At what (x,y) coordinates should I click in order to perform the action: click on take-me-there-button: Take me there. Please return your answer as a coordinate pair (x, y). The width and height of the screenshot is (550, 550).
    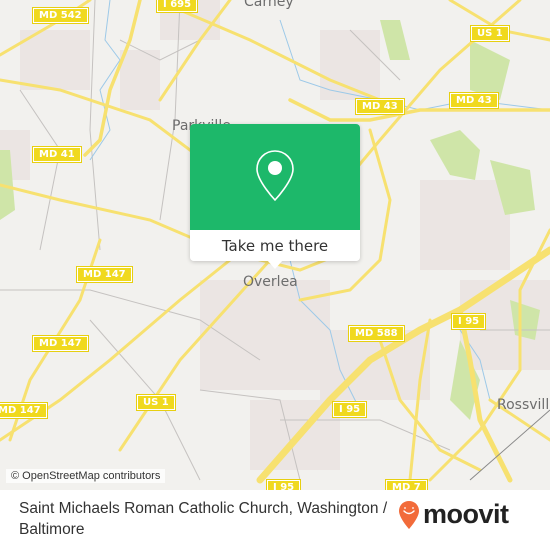
    Looking at the image, I should click on (275, 245).